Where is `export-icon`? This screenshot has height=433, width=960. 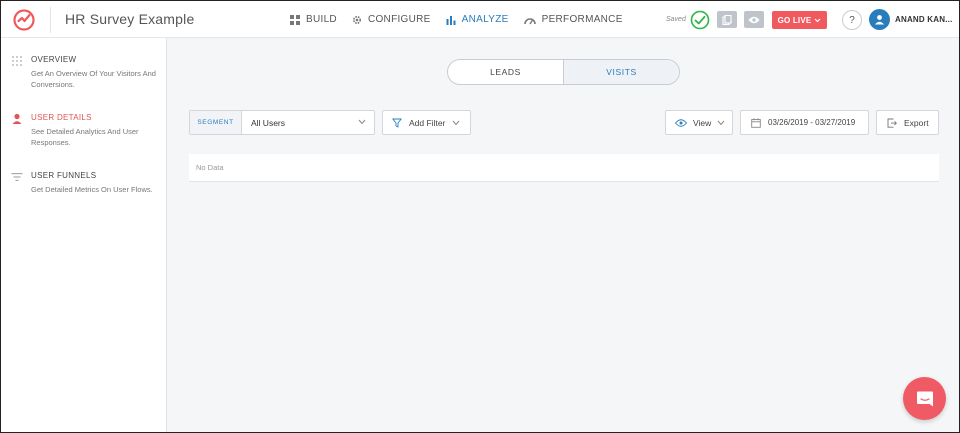 export-icon is located at coordinates (892, 123).